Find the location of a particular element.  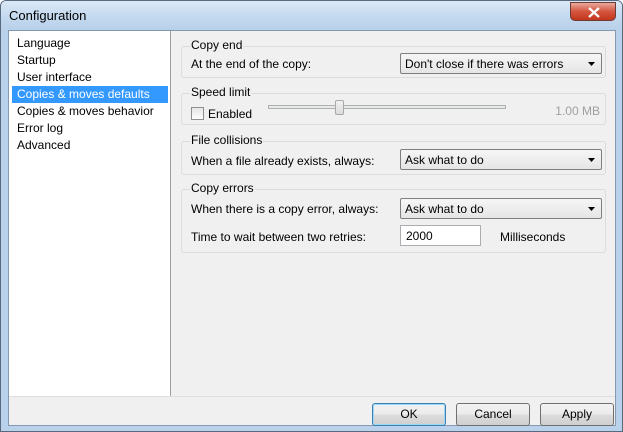

window-title: Configuration is located at coordinates (48, 15).